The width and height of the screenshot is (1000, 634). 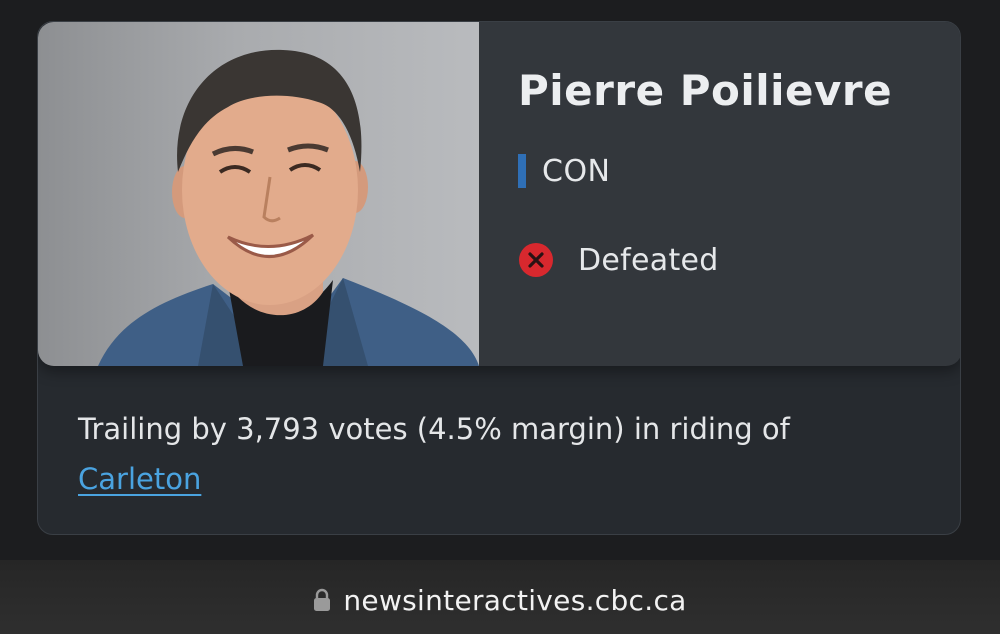 I want to click on x-circle-icon, so click(x=536, y=260).